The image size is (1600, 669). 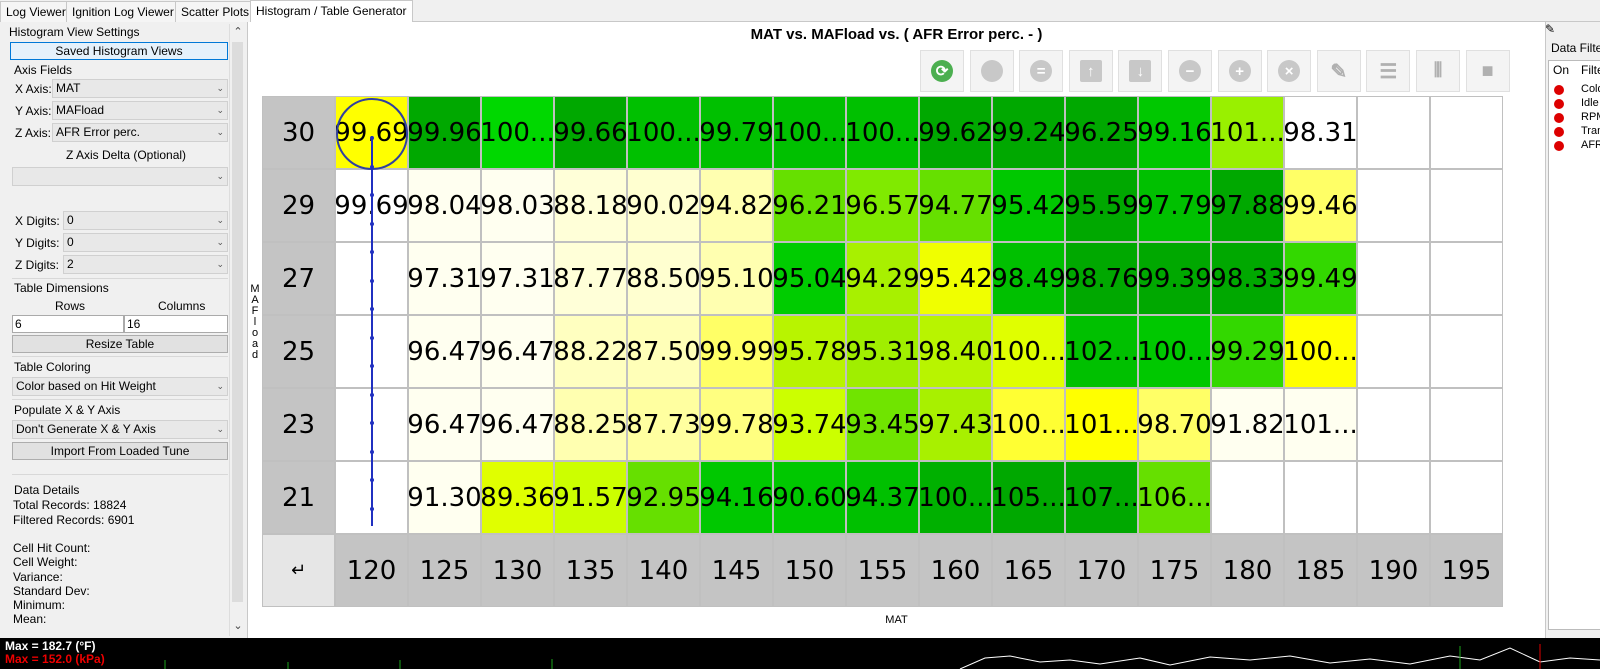 What do you see at coordinates (590, 497) in the screenshot?
I see `table-cell: 91.57` at bounding box center [590, 497].